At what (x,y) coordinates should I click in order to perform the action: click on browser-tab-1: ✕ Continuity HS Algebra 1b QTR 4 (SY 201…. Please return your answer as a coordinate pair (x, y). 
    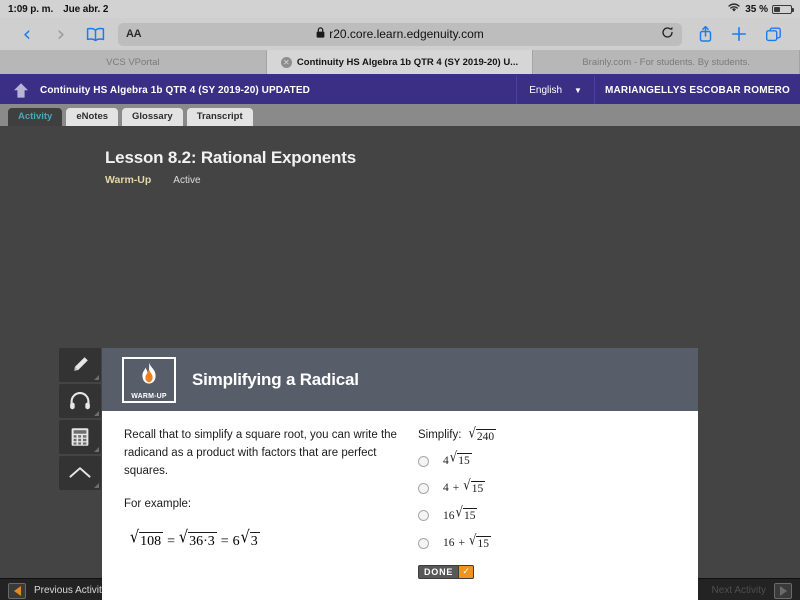
    Looking at the image, I should click on (400, 62).